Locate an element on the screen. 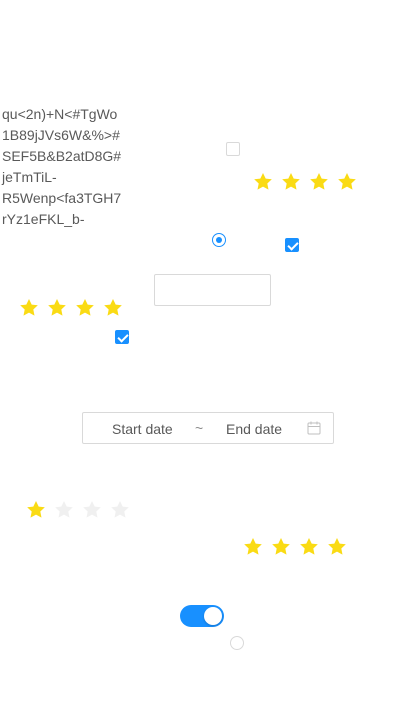 This screenshot has height=718, width=405. toggle-switch is located at coordinates (202, 616).